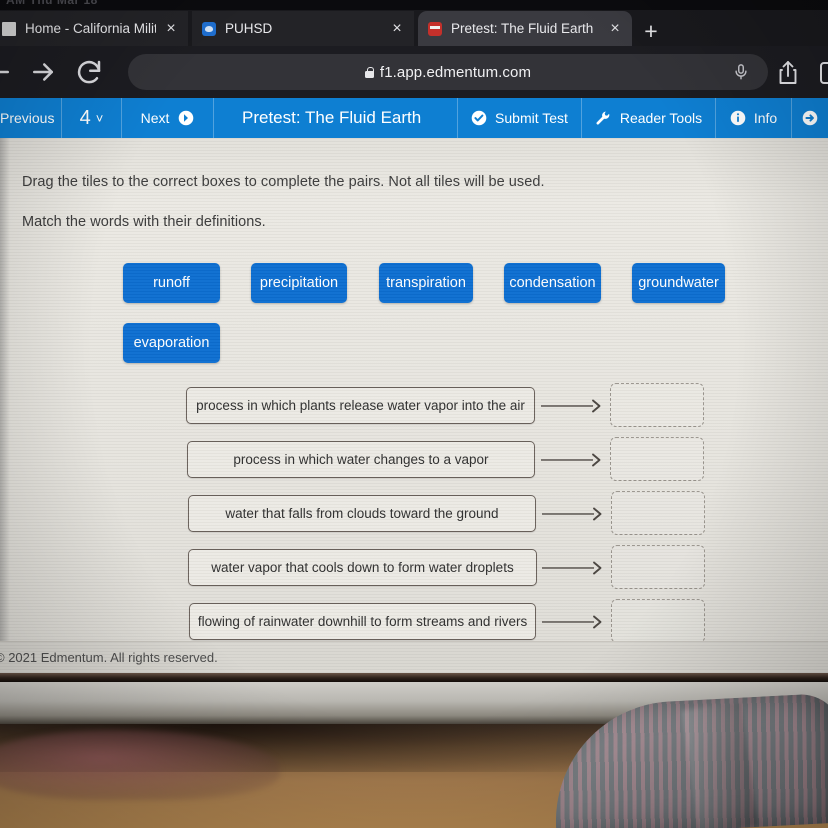 This screenshot has height=828, width=828. I want to click on wrench-icon, so click(603, 118).